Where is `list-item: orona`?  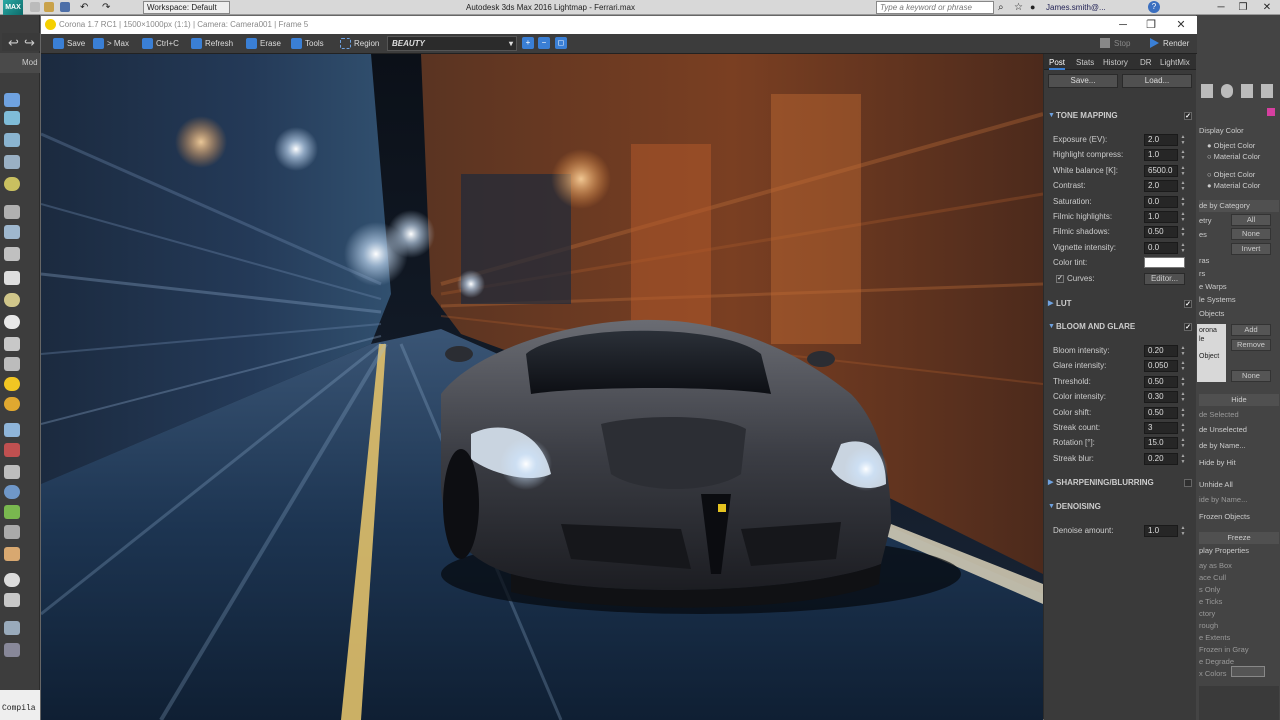 list-item: orona is located at coordinates (1208, 330).